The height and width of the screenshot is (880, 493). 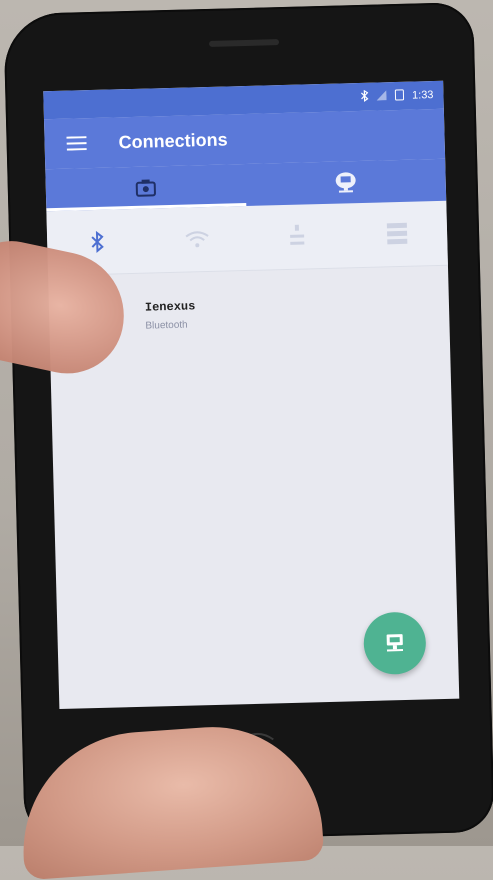 I want to click on wifi-icon, so click(x=197, y=239).